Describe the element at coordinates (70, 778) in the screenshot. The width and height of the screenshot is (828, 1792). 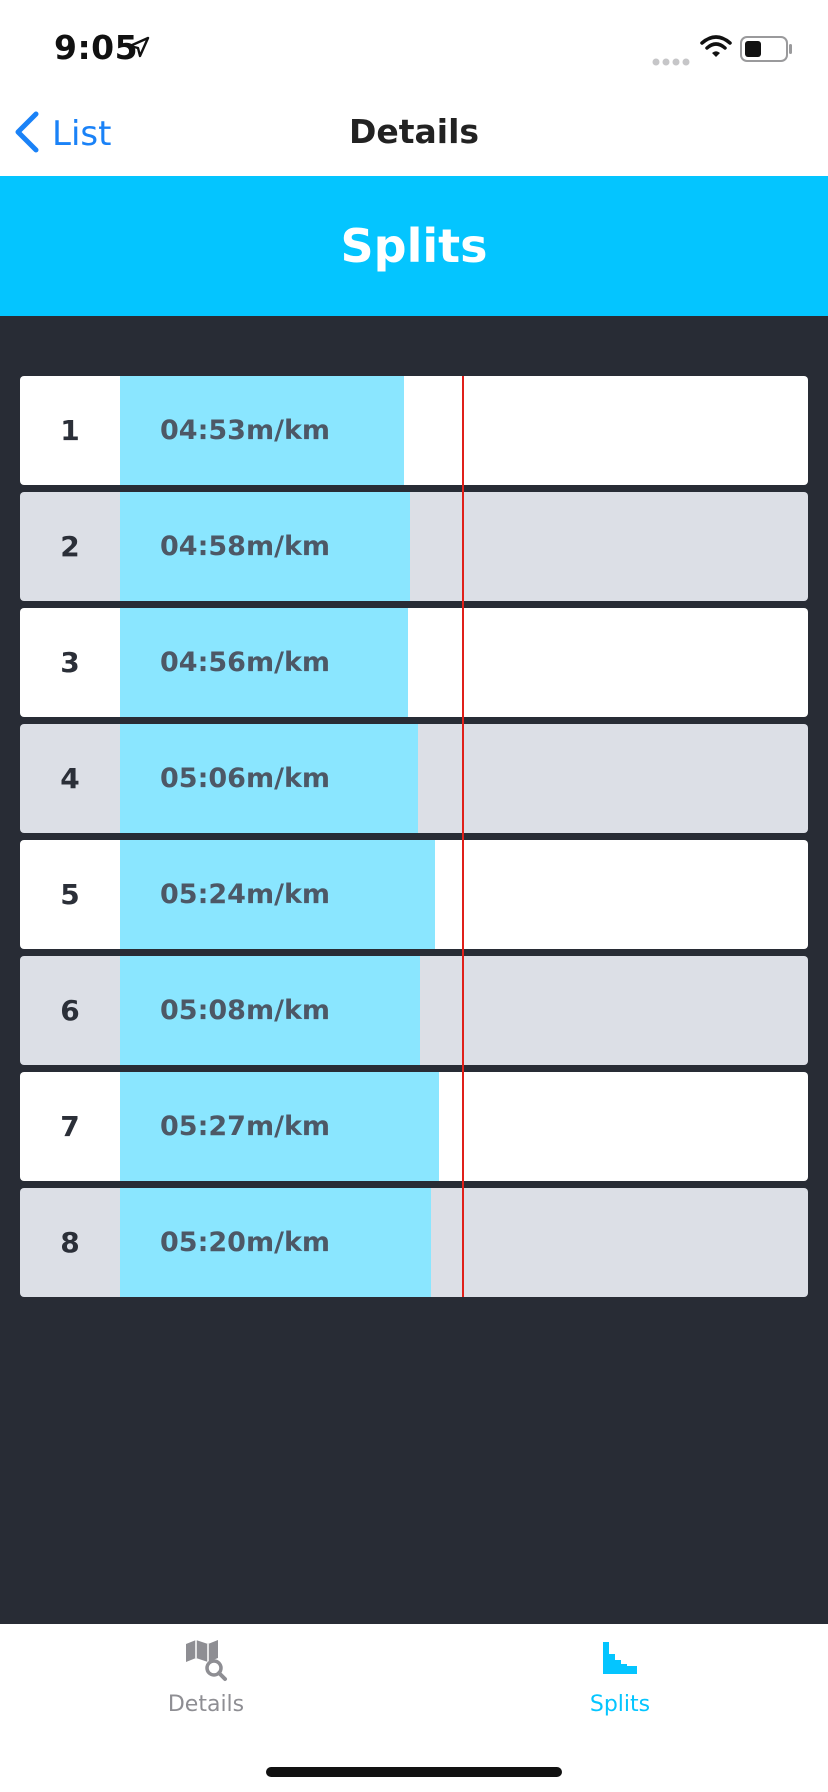
I see `split-index: 4` at that location.